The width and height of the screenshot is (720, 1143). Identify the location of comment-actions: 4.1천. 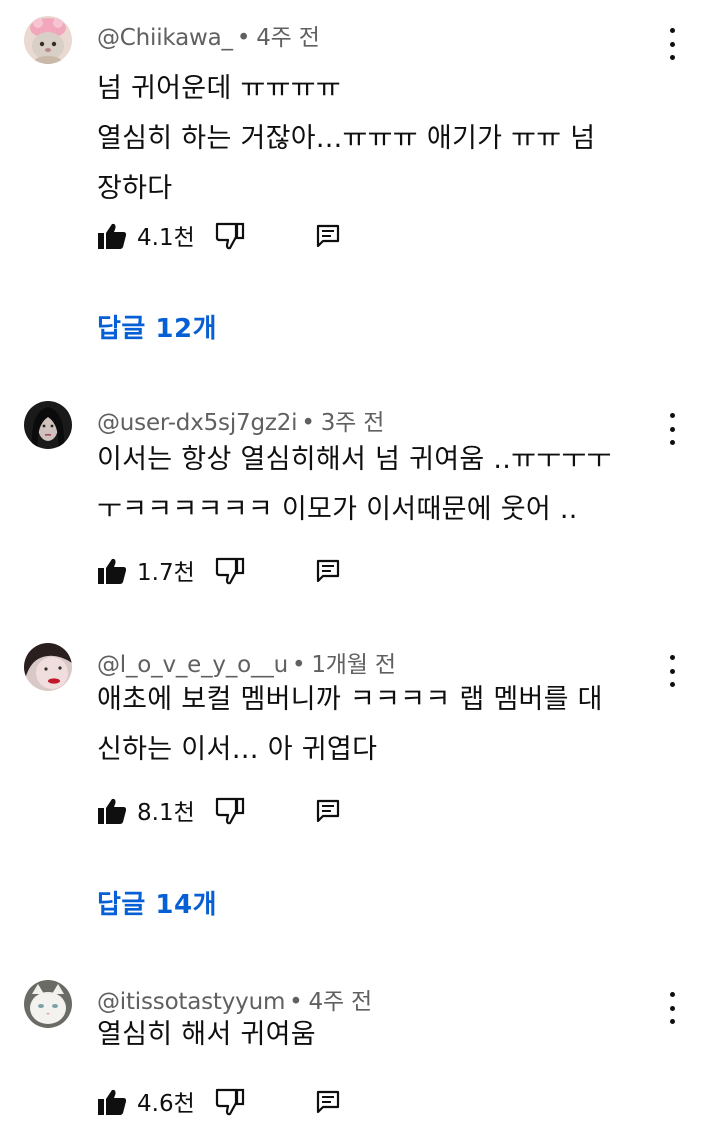
(227, 236).